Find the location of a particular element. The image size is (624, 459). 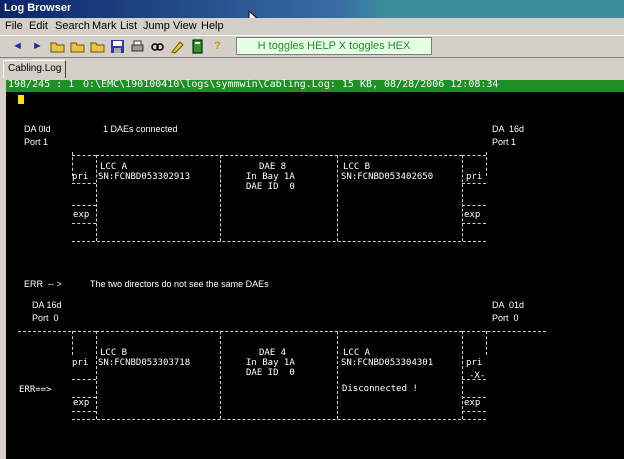

text-cursor is located at coordinates (21, 99).